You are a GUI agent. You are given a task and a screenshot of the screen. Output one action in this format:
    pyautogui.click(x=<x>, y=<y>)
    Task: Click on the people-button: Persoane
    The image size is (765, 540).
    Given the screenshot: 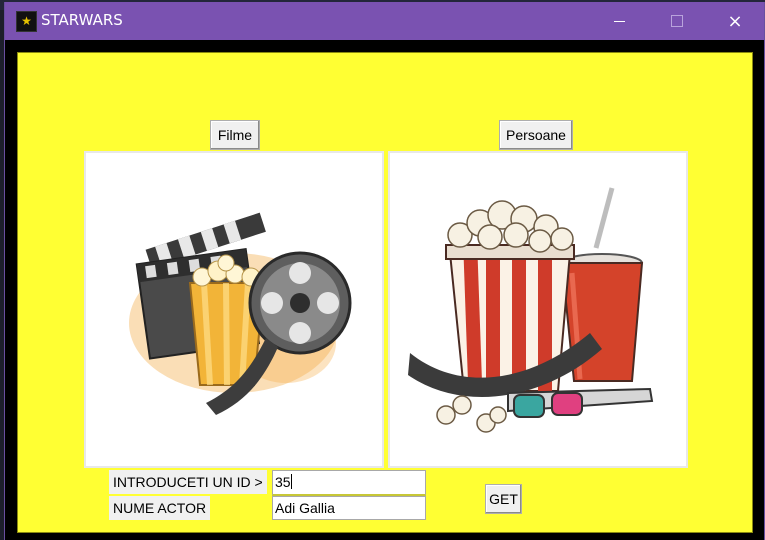 What is the action you would take?
    pyautogui.click(x=536, y=135)
    